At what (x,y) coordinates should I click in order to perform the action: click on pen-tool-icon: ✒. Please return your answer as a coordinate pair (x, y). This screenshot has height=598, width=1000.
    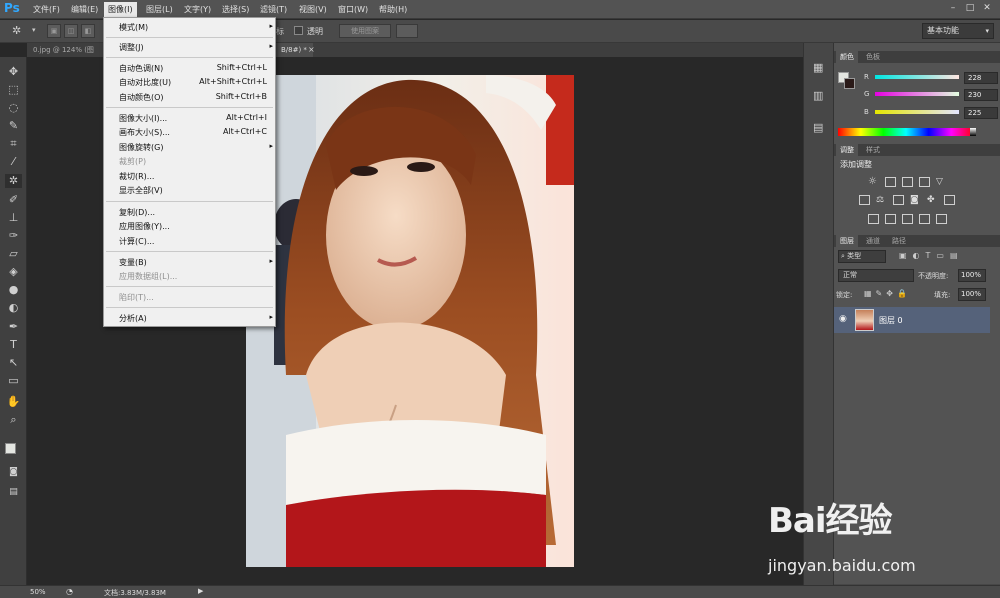
    Looking at the image, I should click on (13, 327).